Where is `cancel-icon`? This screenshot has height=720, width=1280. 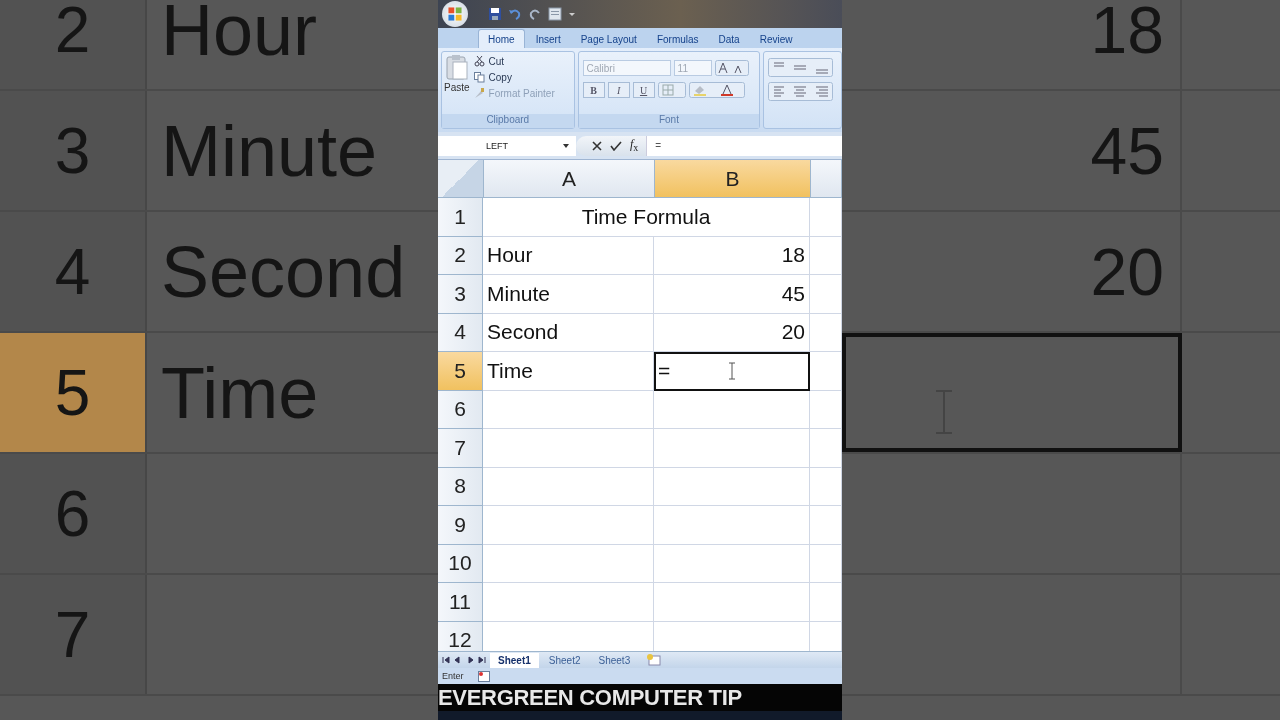
cancel-icon is located at coordinates (597, 145).